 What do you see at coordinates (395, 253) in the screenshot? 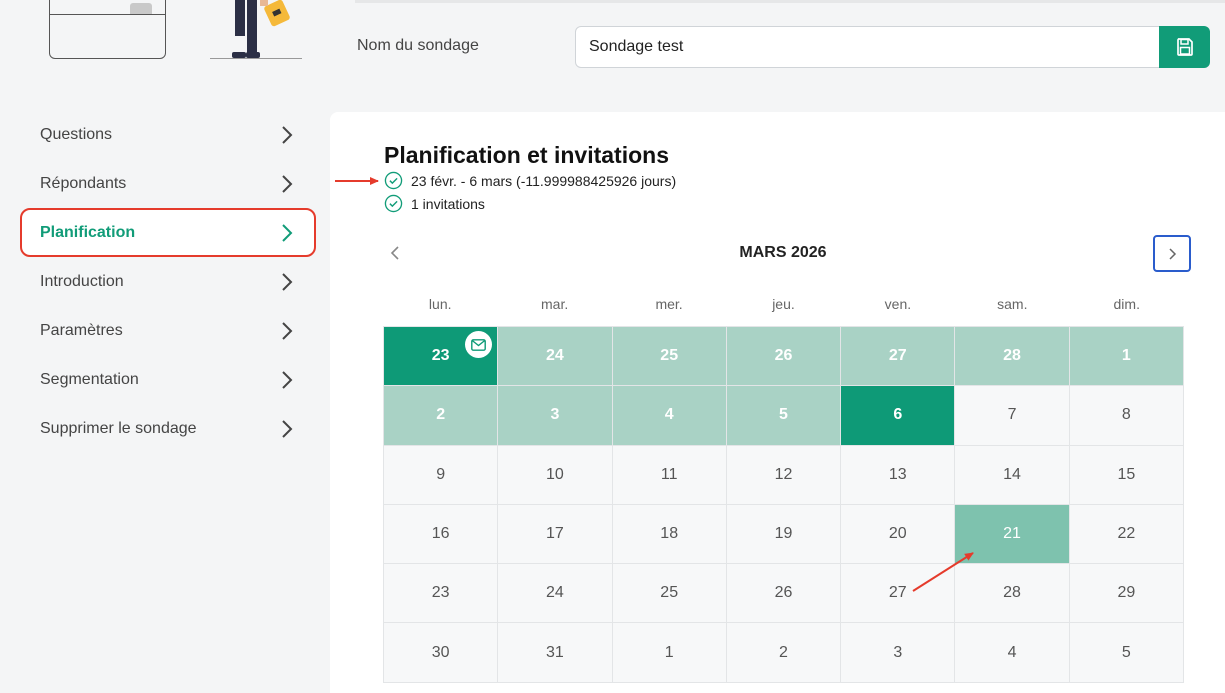
I see `prev-month-button` at bounding box center [395, 253].